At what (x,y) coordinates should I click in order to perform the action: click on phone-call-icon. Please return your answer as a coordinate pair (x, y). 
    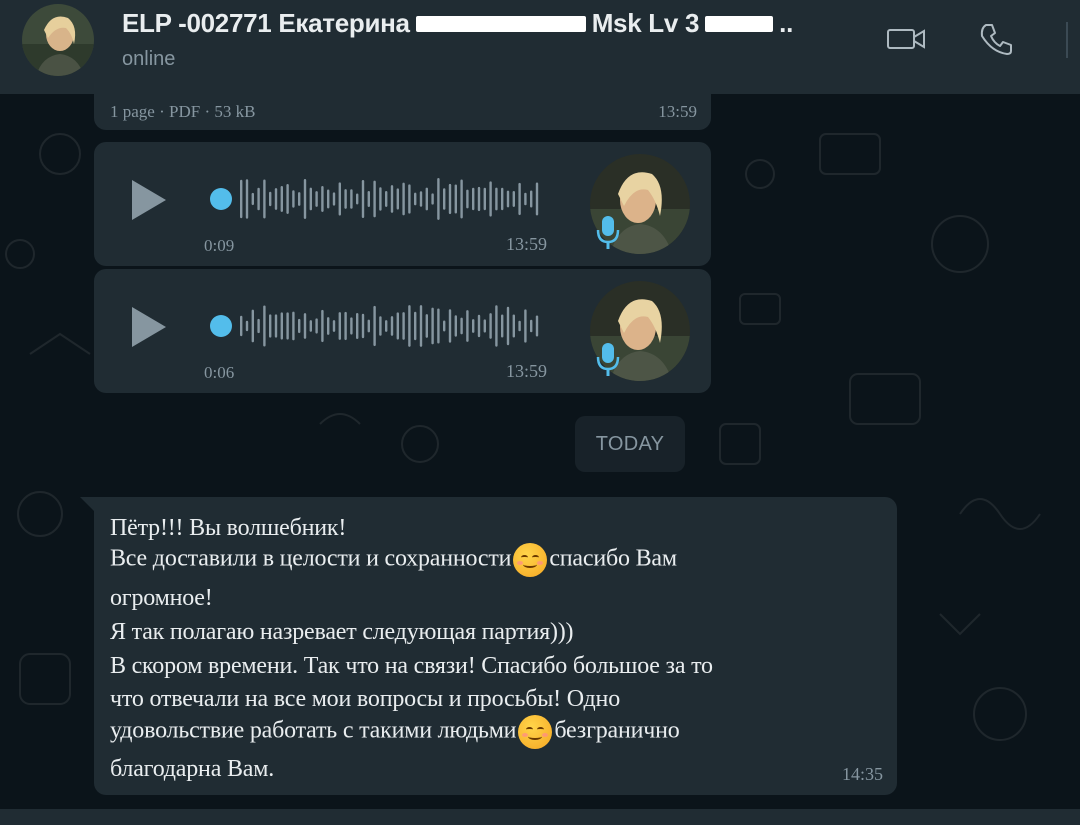
    Looking at the image, I should click on (996, 39).